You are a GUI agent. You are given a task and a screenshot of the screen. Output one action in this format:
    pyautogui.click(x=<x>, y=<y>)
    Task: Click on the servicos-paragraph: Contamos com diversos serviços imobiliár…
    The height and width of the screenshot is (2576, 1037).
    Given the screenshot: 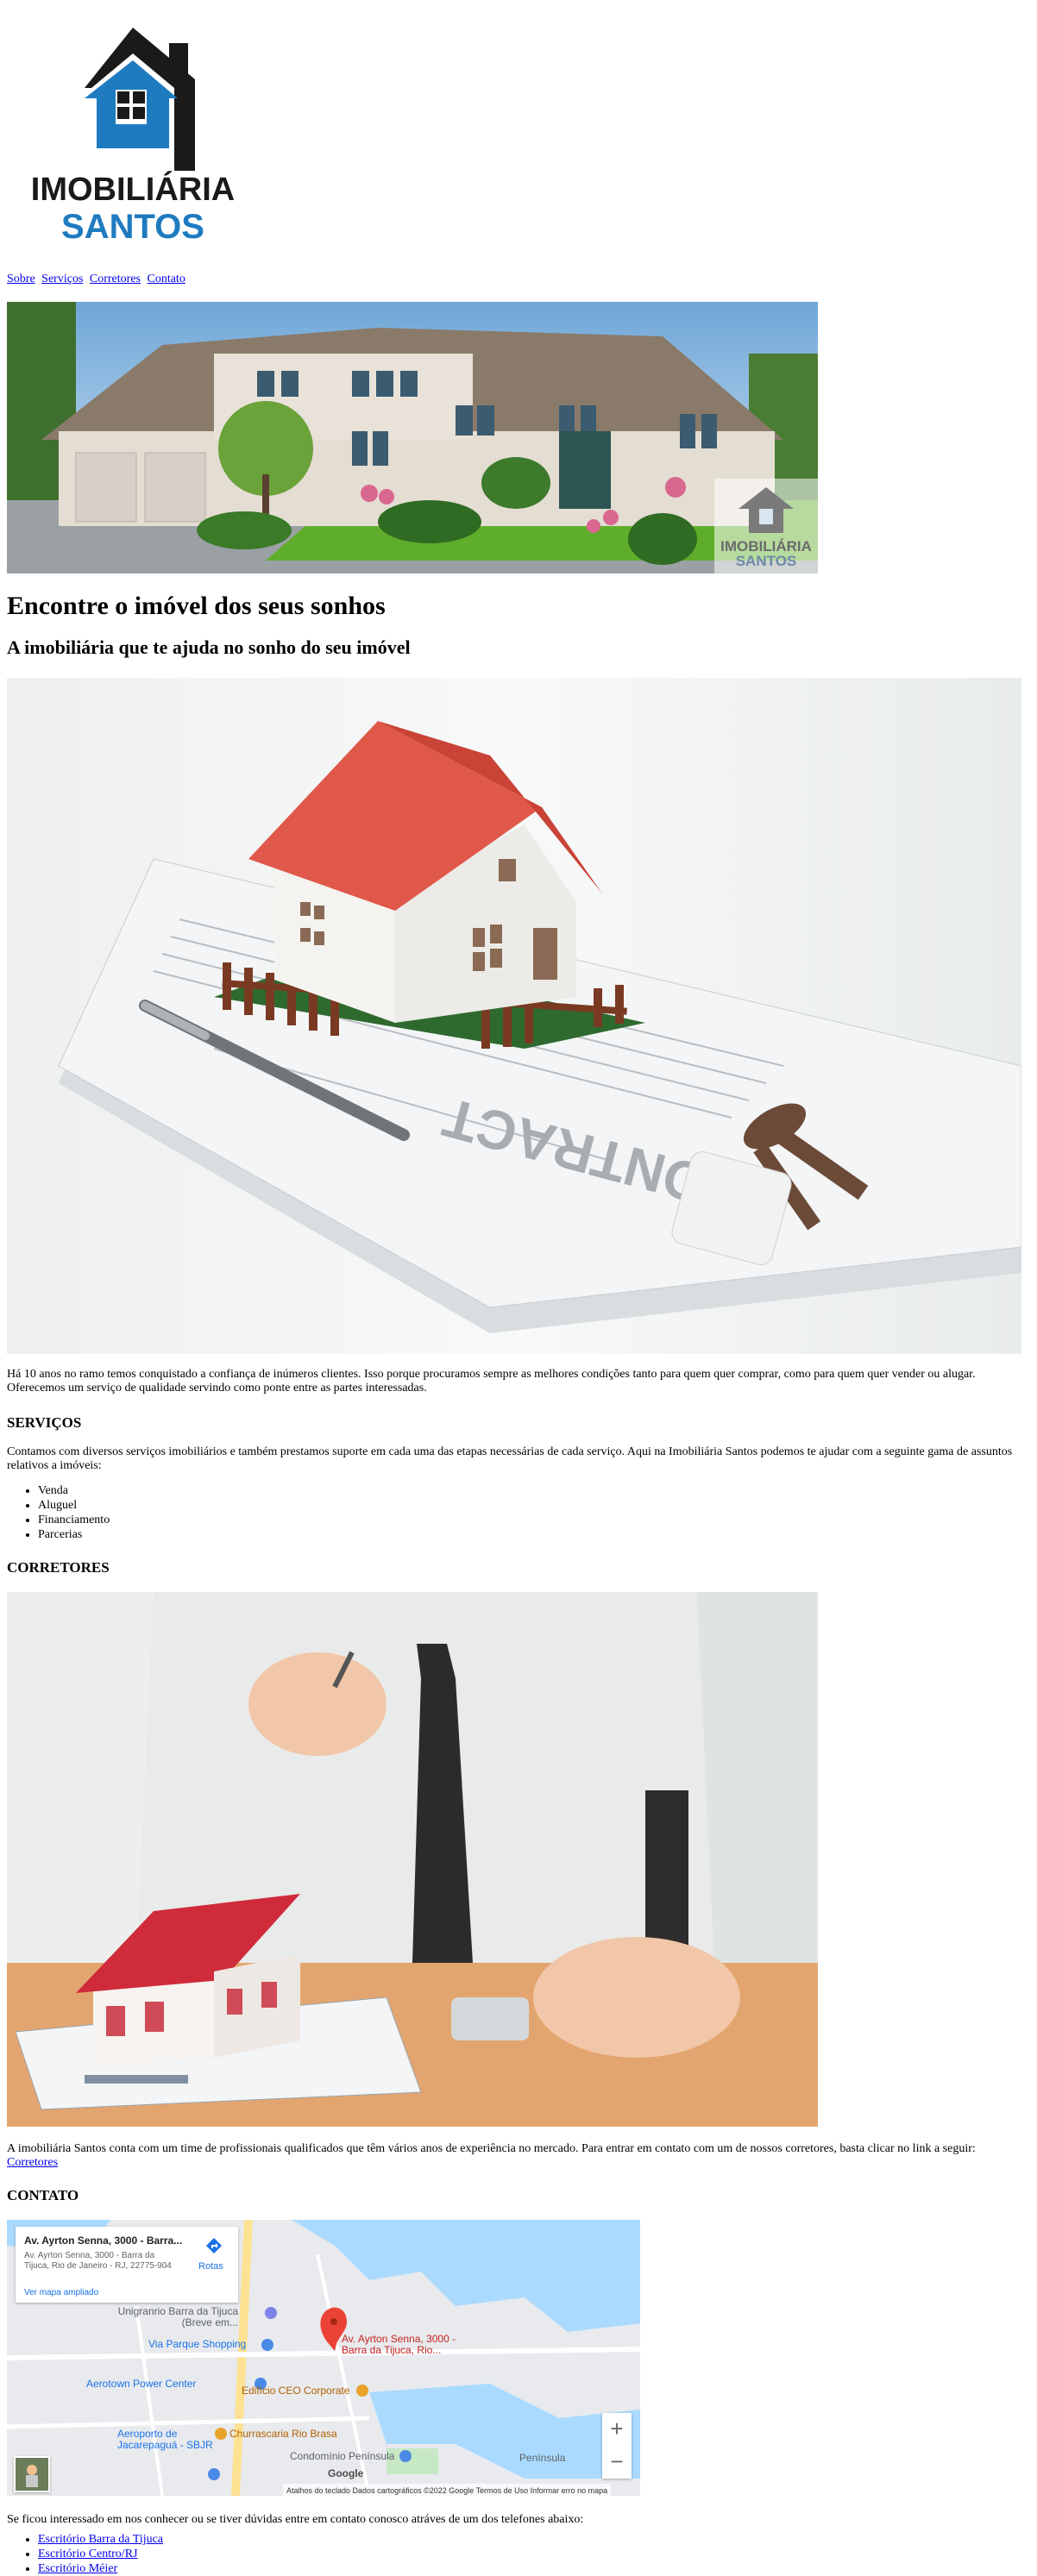 What is the action you would take?
    pyautogui.click(x=510, y=1458)
    